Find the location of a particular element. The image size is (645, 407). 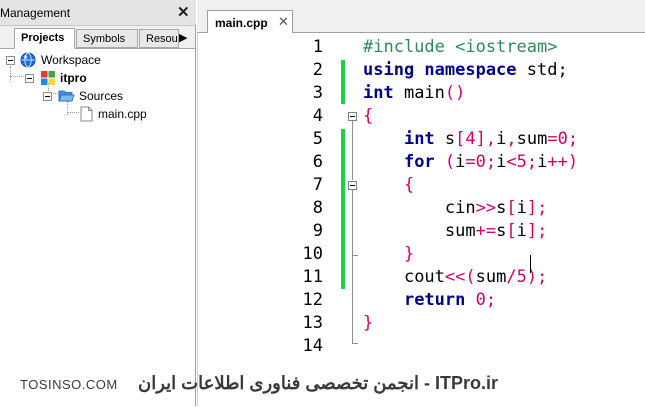

text-caret is located at coordinates (530, 264).